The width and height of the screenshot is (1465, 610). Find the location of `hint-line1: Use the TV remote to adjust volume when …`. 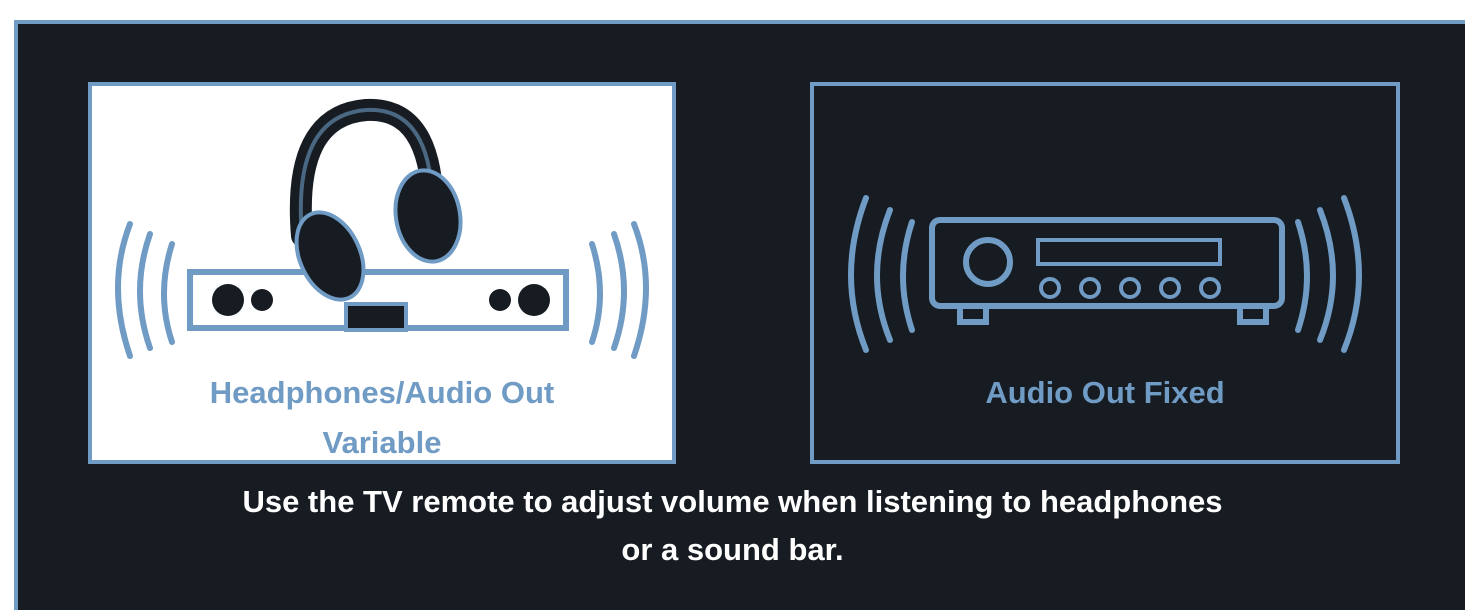

hint-line1: Use the TV remote to adjust volume when … is located at coordinates (732, 501).